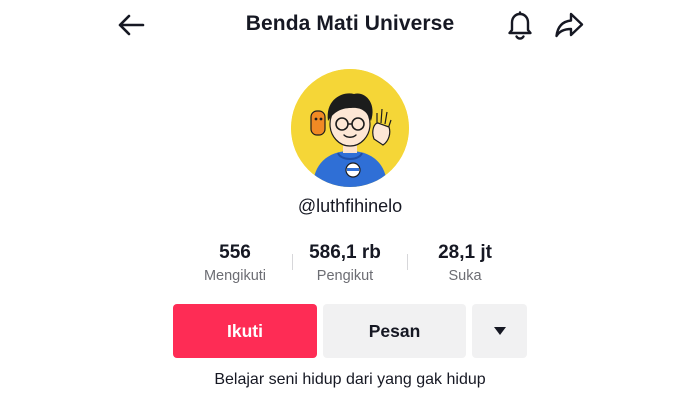 This screenshot has height=400, width=700. I want to click on stat-value: 556, so click(235, 252).